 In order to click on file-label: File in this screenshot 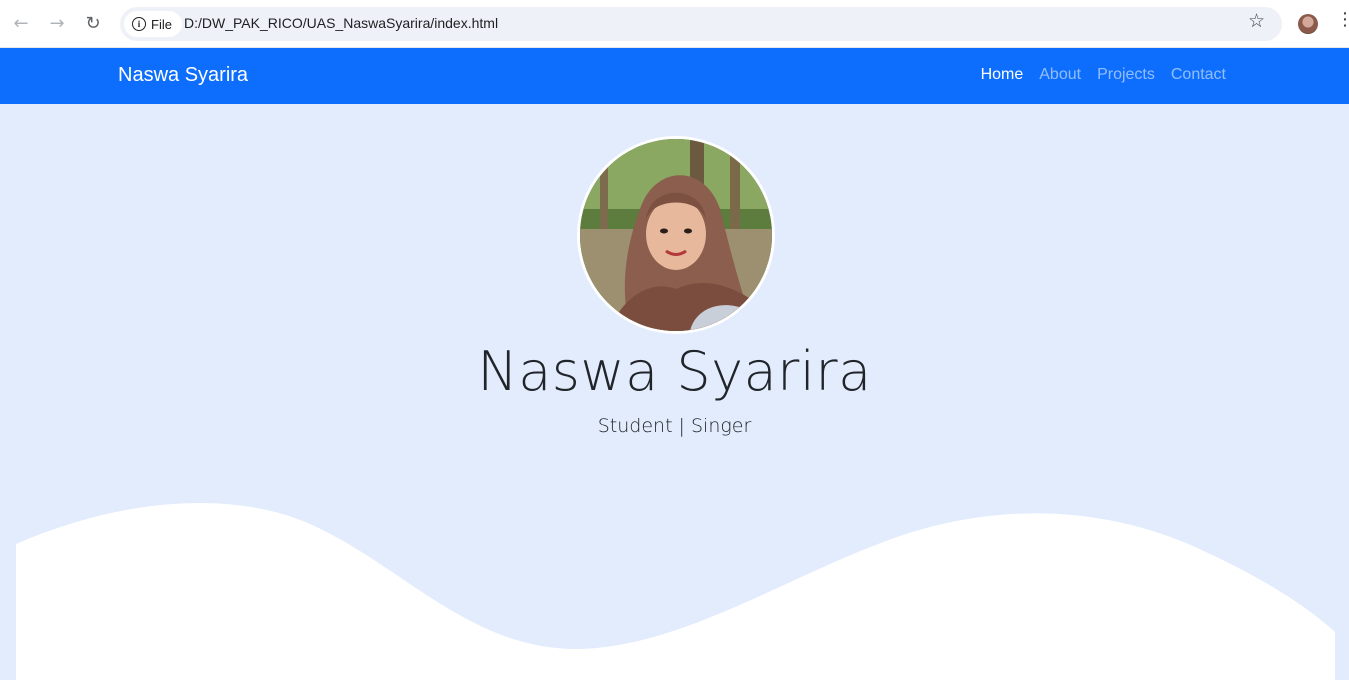, I will do `click(161, 24)`.